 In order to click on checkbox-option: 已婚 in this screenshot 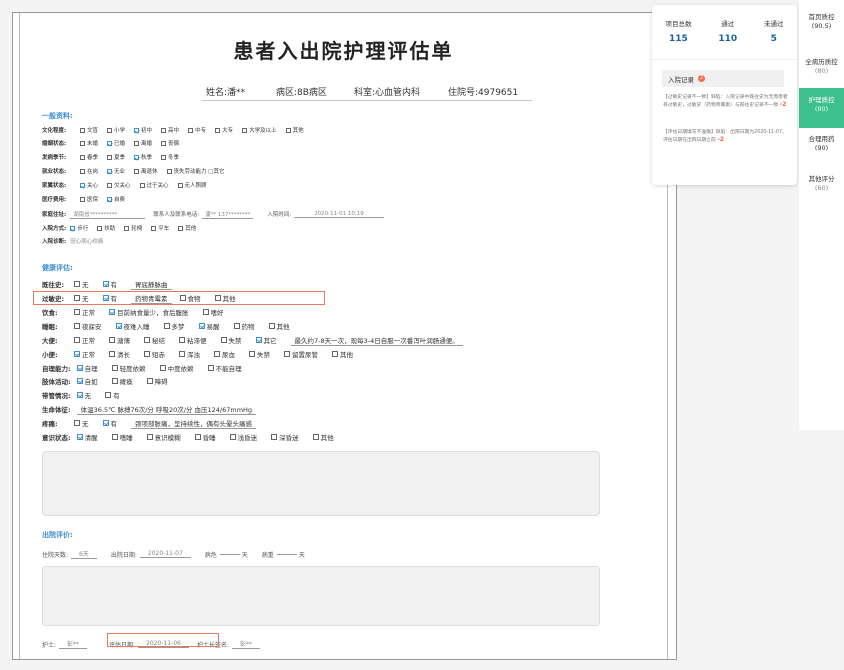, I will do `click(116, 143)`.